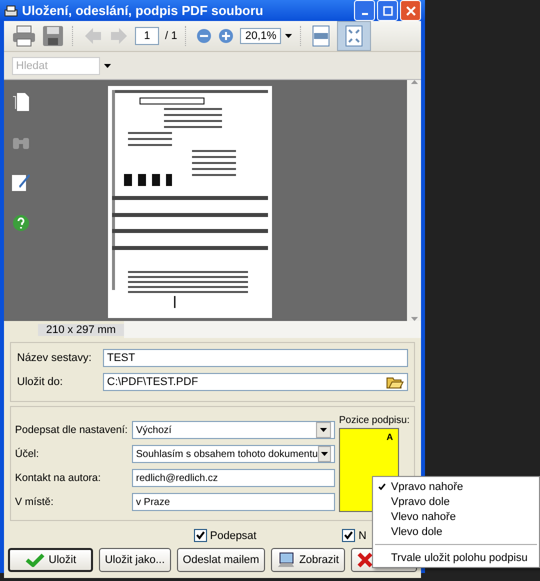  I want to click on menu-item: Trvale uložit polohu podpisu, so click(456, 557).